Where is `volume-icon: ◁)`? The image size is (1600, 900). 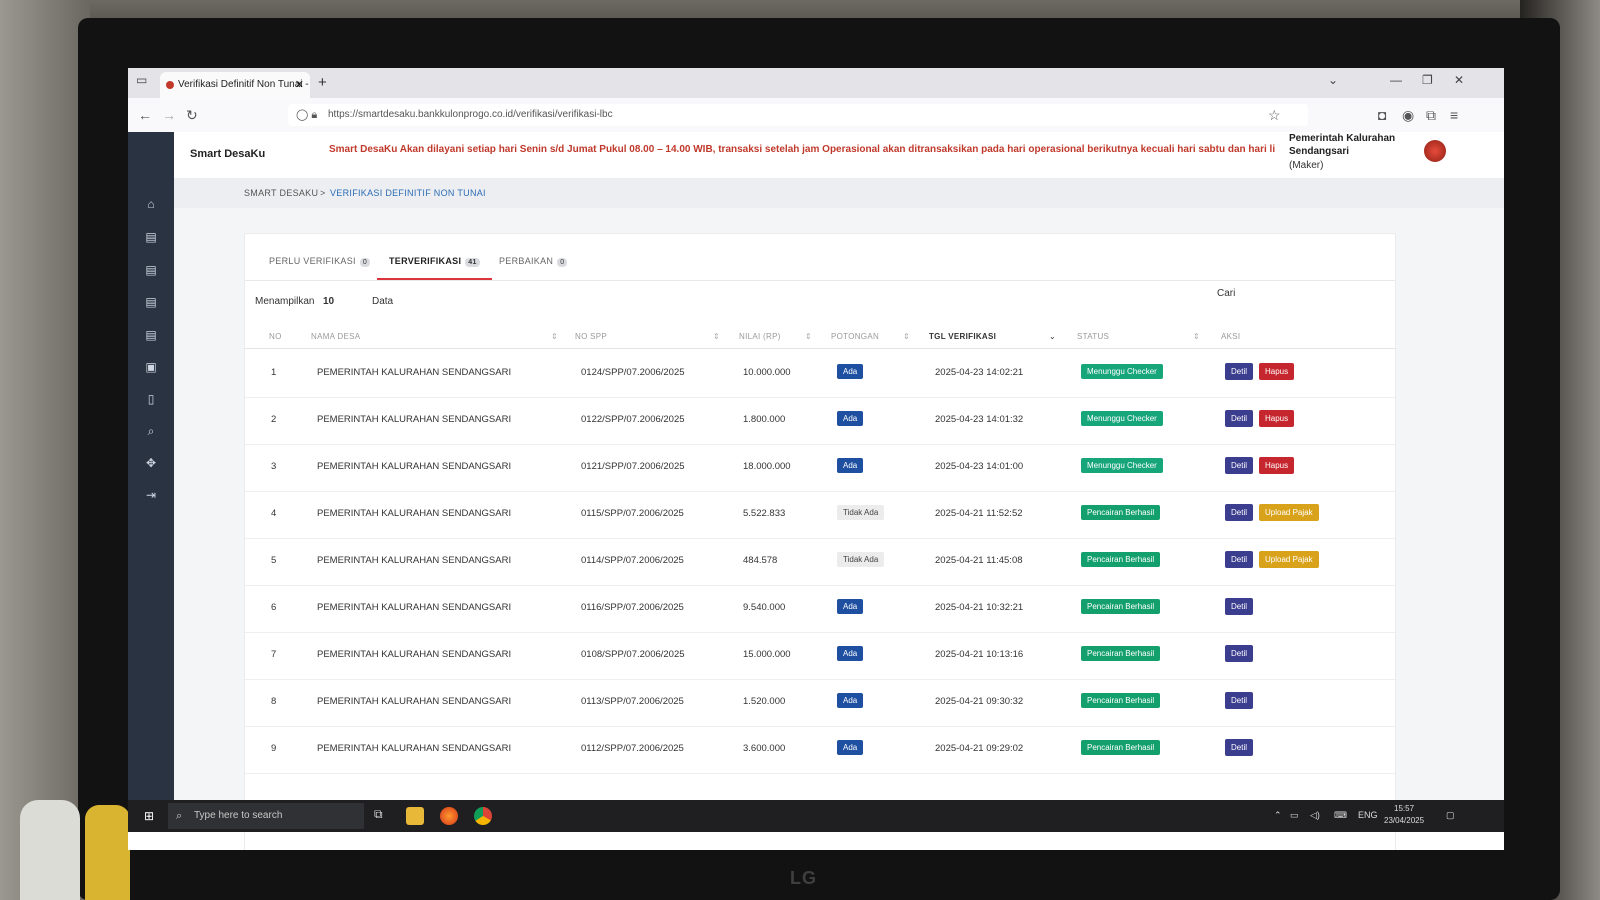 volume-icon: ◁) is located at coordinates (1315, 815).